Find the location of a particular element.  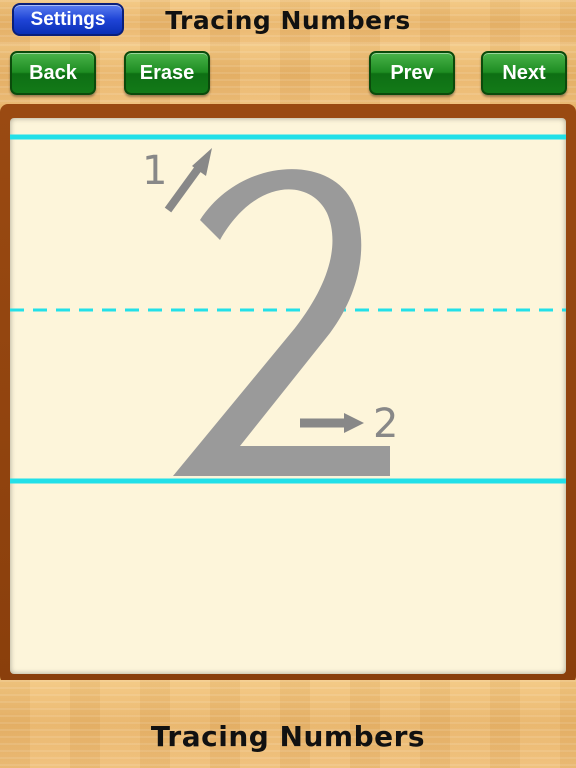

top-bar: Settings Tracing Numbers is located at coordinates (288, 22).